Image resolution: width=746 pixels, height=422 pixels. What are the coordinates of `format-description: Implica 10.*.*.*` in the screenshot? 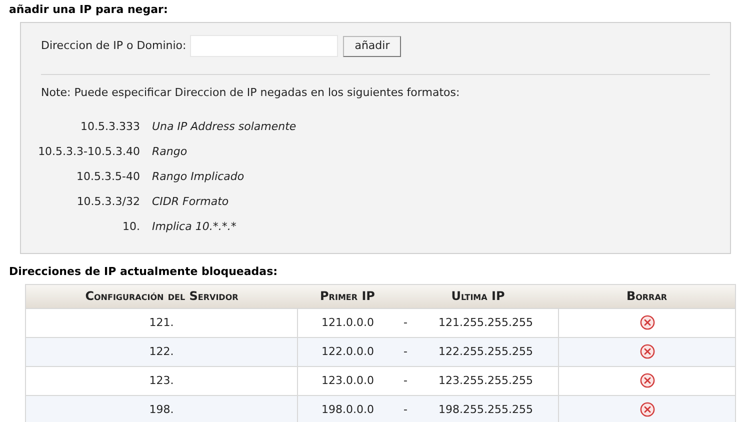 It's located at (194, 227).